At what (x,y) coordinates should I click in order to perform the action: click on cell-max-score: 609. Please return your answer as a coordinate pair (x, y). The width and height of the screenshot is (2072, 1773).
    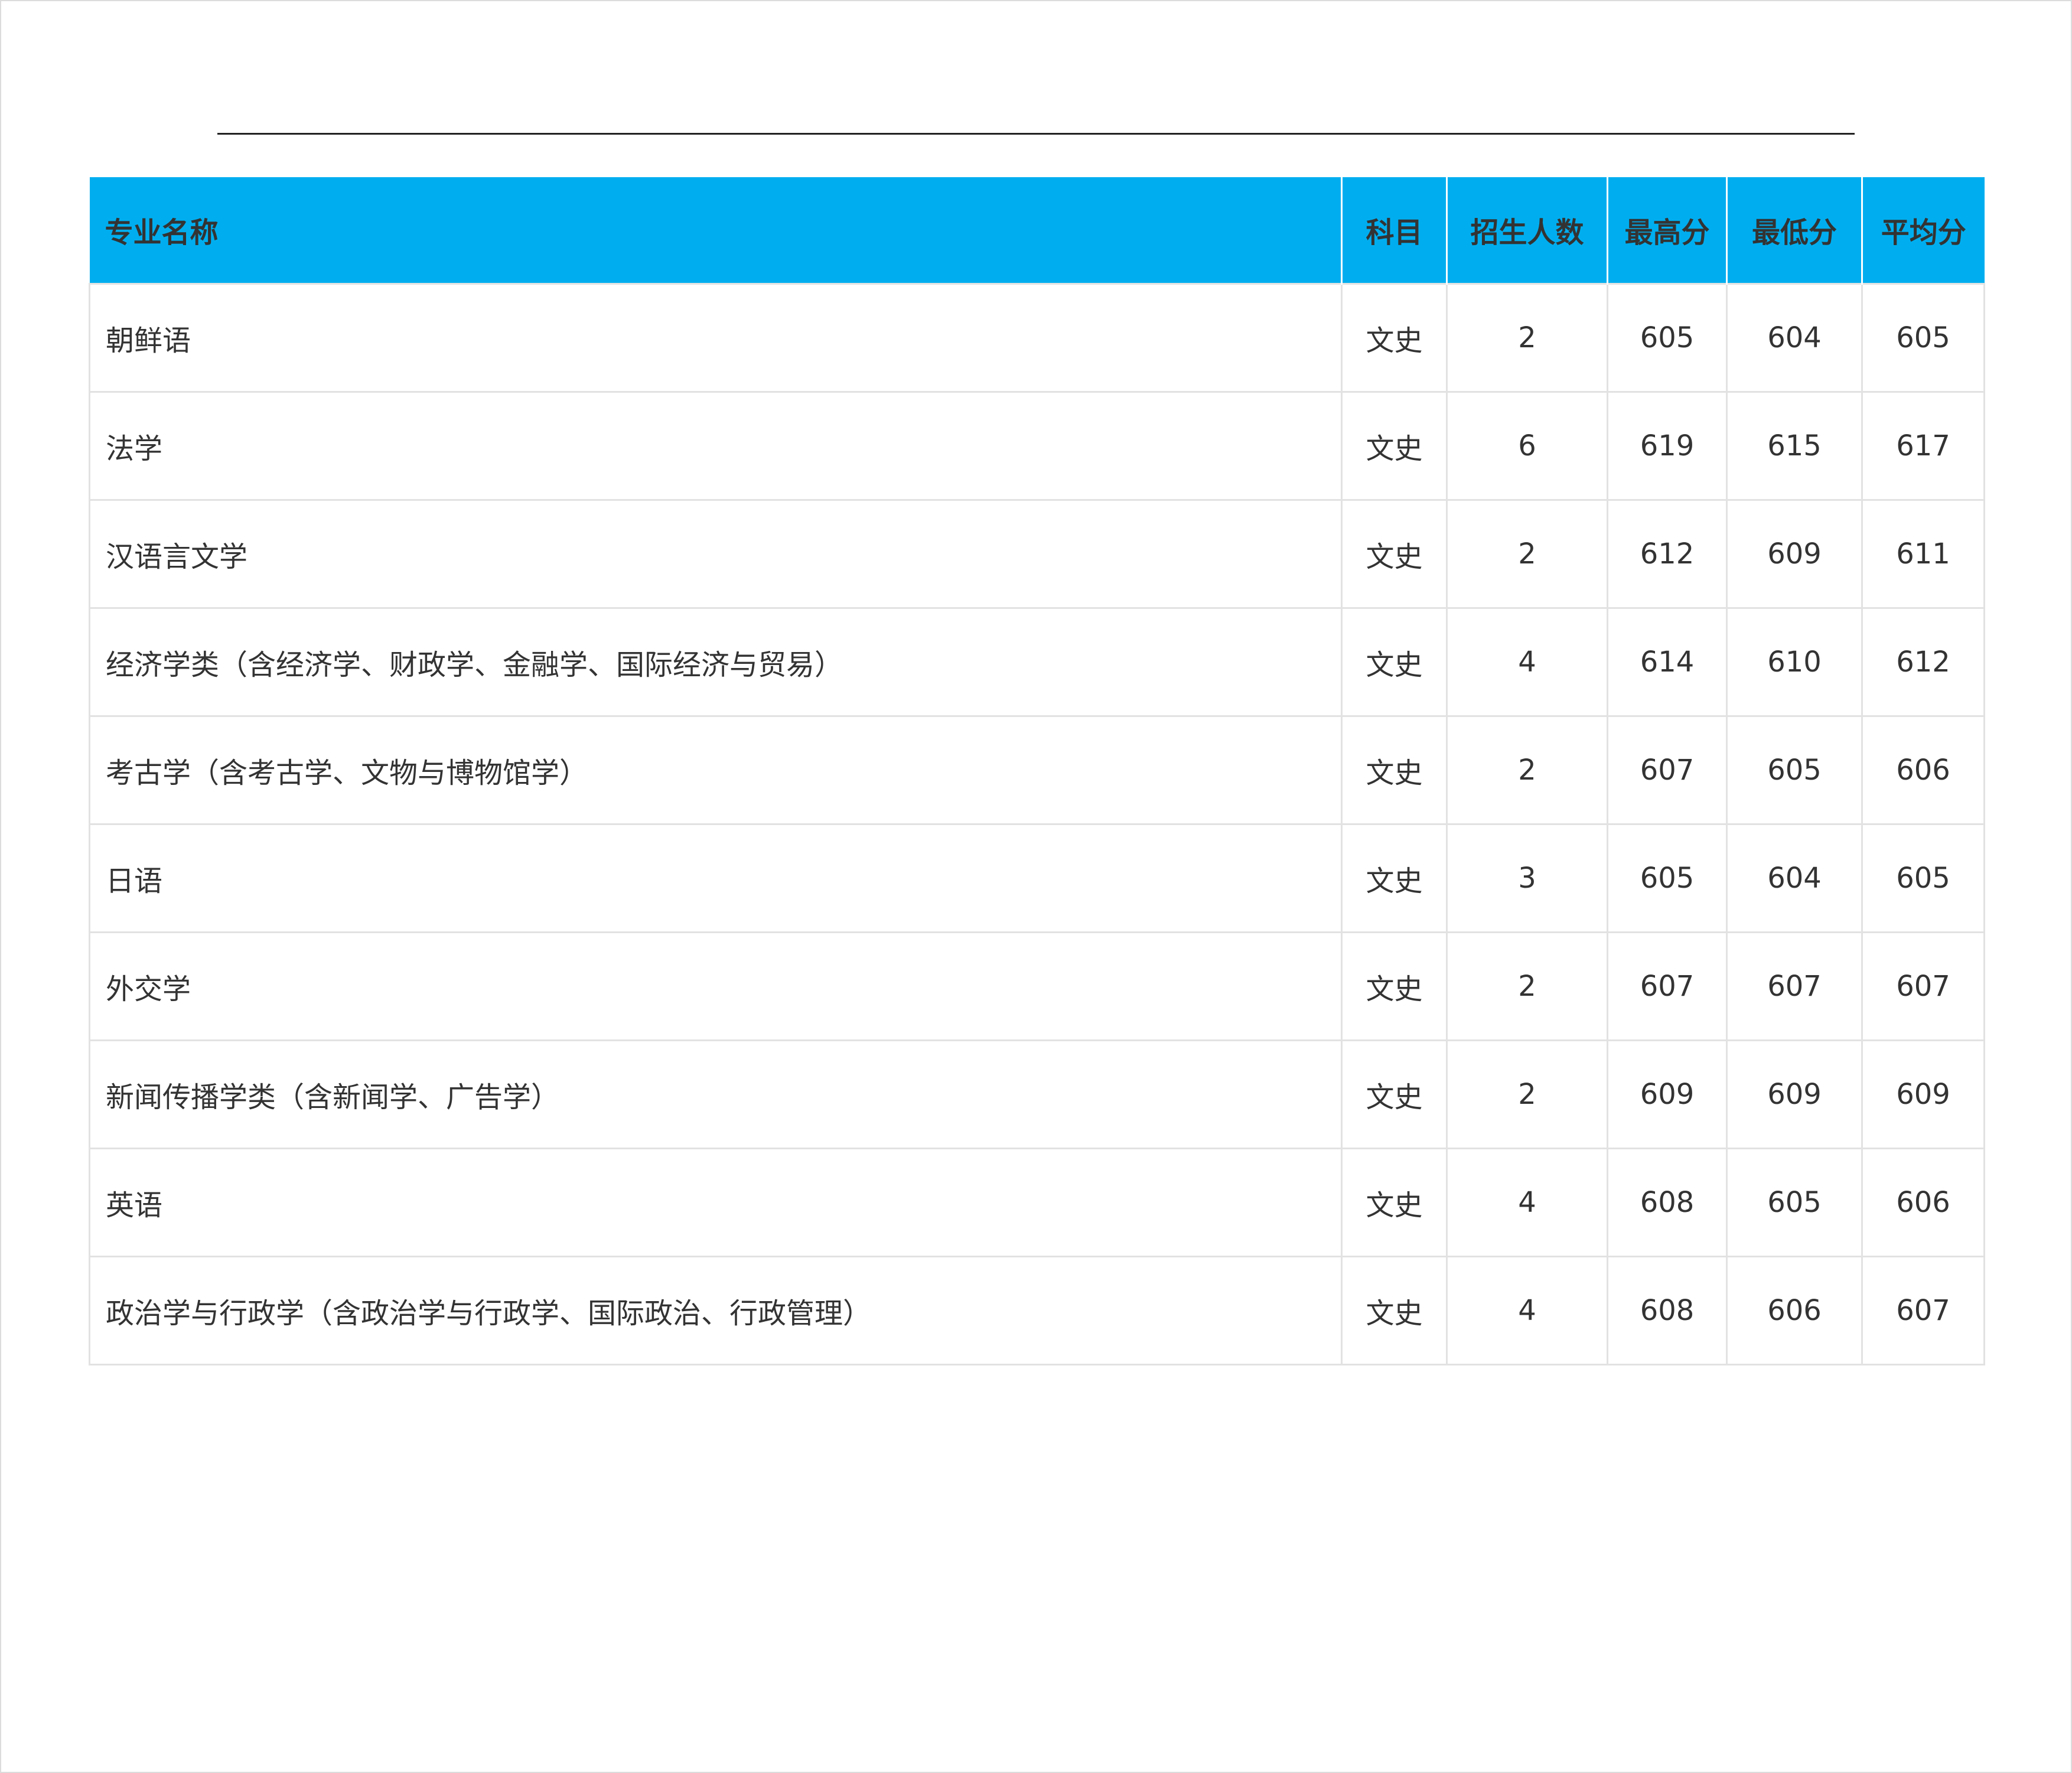
    Looking at the image, I should click on (1667, 1094).